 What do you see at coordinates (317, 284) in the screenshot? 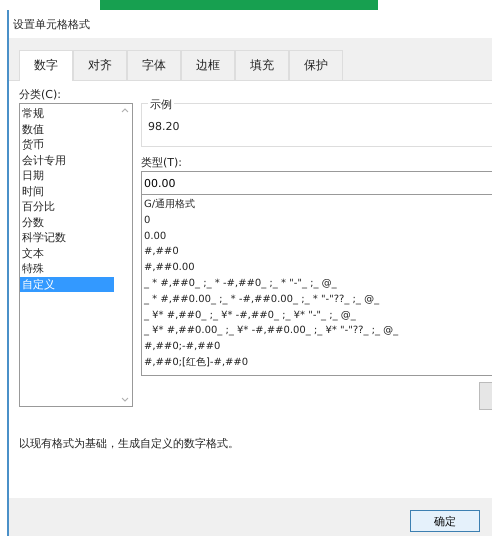
I see `format-item: _ * #,##0_ ;_ * -#,##0_ ;_ * "-"_ ;_ @_` at bounding box center [317, 284].